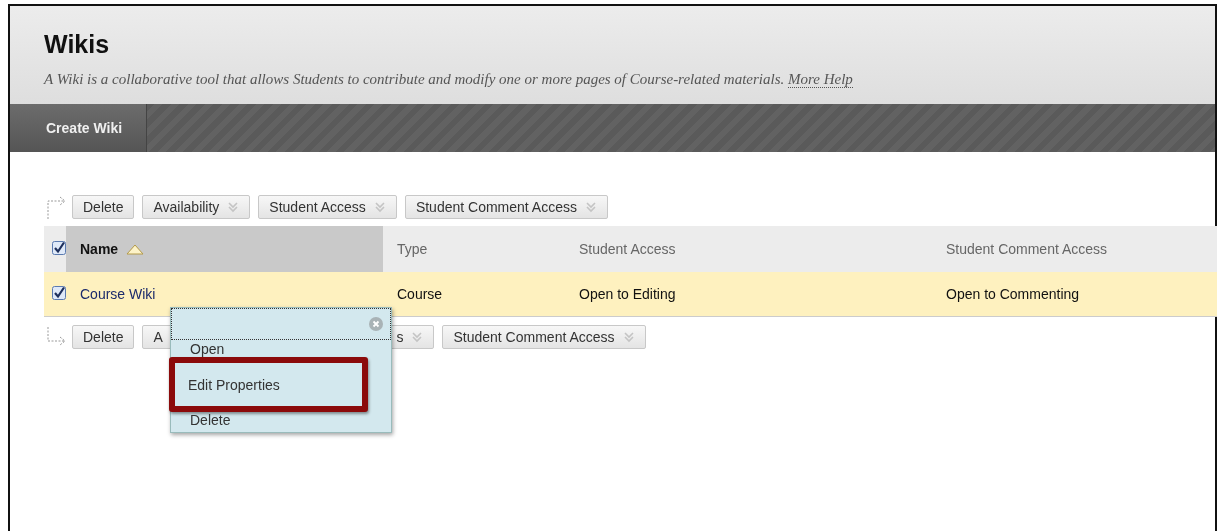  Describe the element at coordinates (327, 207) in the screenshot. I see `toolbar-button: Student Access` at that location.